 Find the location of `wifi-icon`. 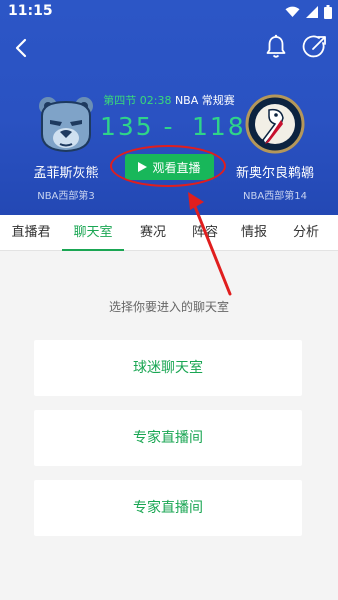

wifi-icon is located at coordinates (292, 11).